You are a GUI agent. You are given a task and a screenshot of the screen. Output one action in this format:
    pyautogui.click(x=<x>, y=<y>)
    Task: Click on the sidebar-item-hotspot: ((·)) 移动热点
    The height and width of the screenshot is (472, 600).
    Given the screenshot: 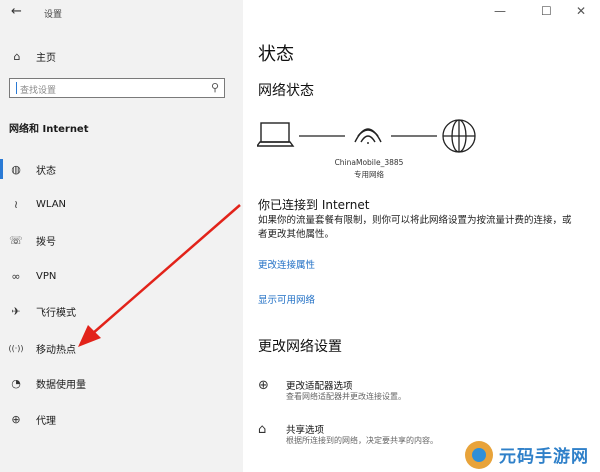 What is the action you would take?
    pyautogui.click(x=41, y=348)
    